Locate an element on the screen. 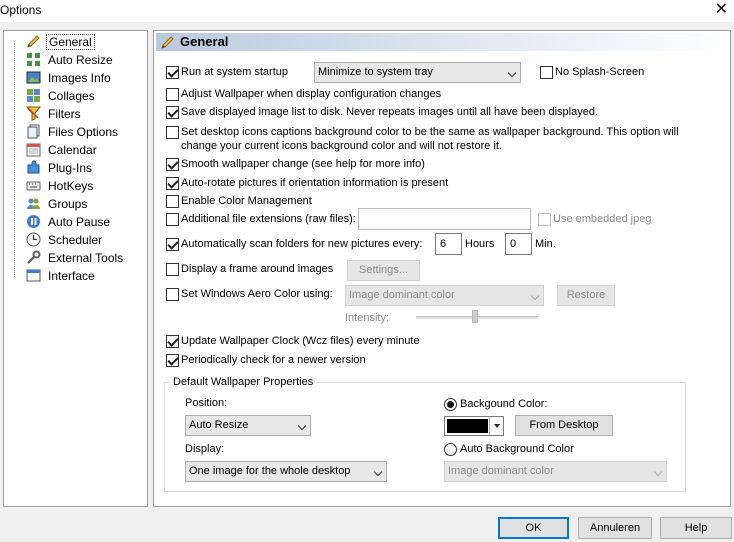 This screenshot has width=734, height=542. tools-icon is located at coordinates (34, 257).